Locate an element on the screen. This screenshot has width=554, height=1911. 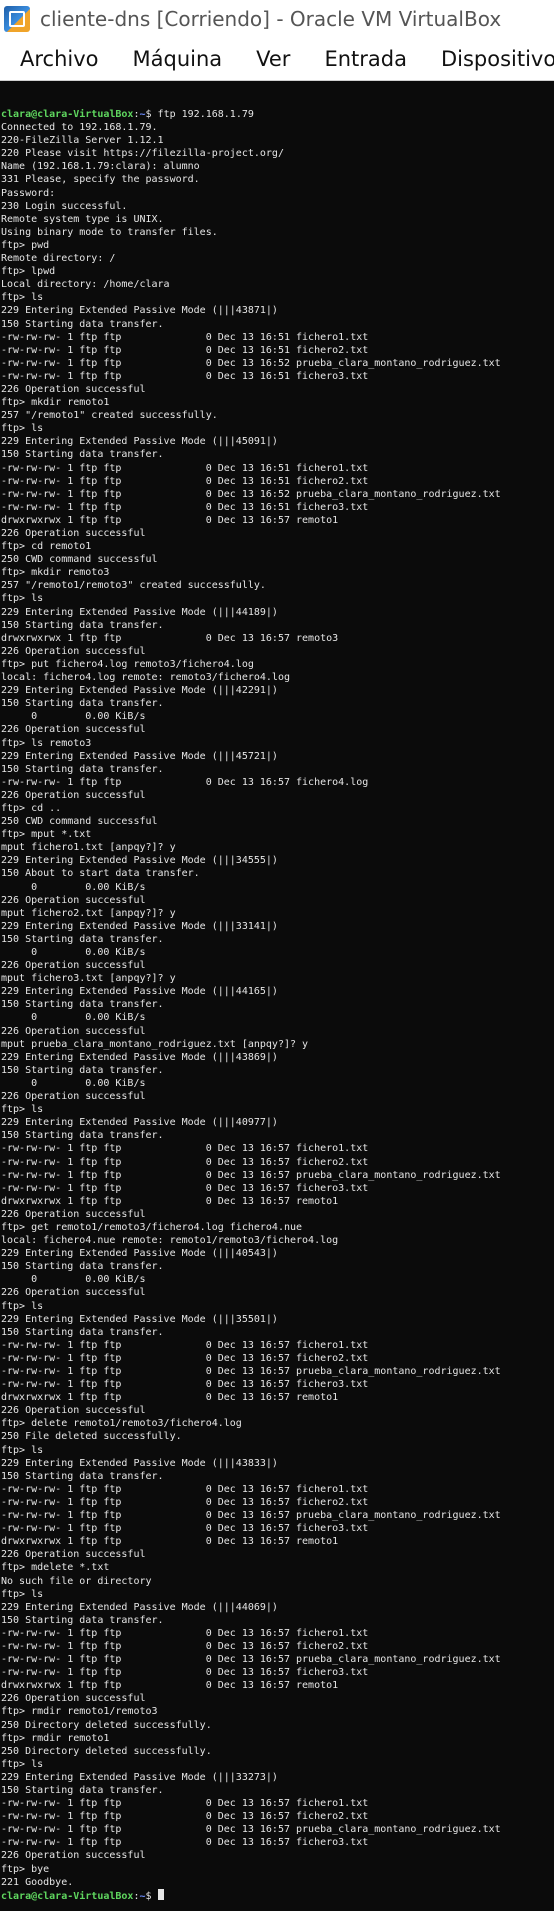
prompt-user: clara@clara-VirtualBox is located at coordinates (67, 1896).